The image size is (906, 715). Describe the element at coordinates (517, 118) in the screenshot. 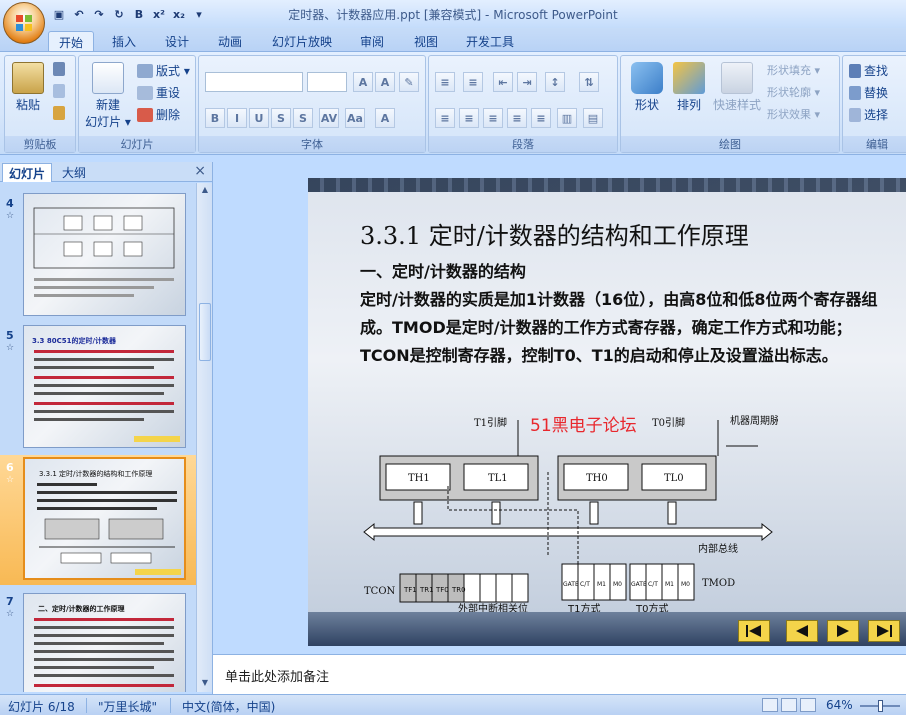

I see `justify-button: ≡` at that location.